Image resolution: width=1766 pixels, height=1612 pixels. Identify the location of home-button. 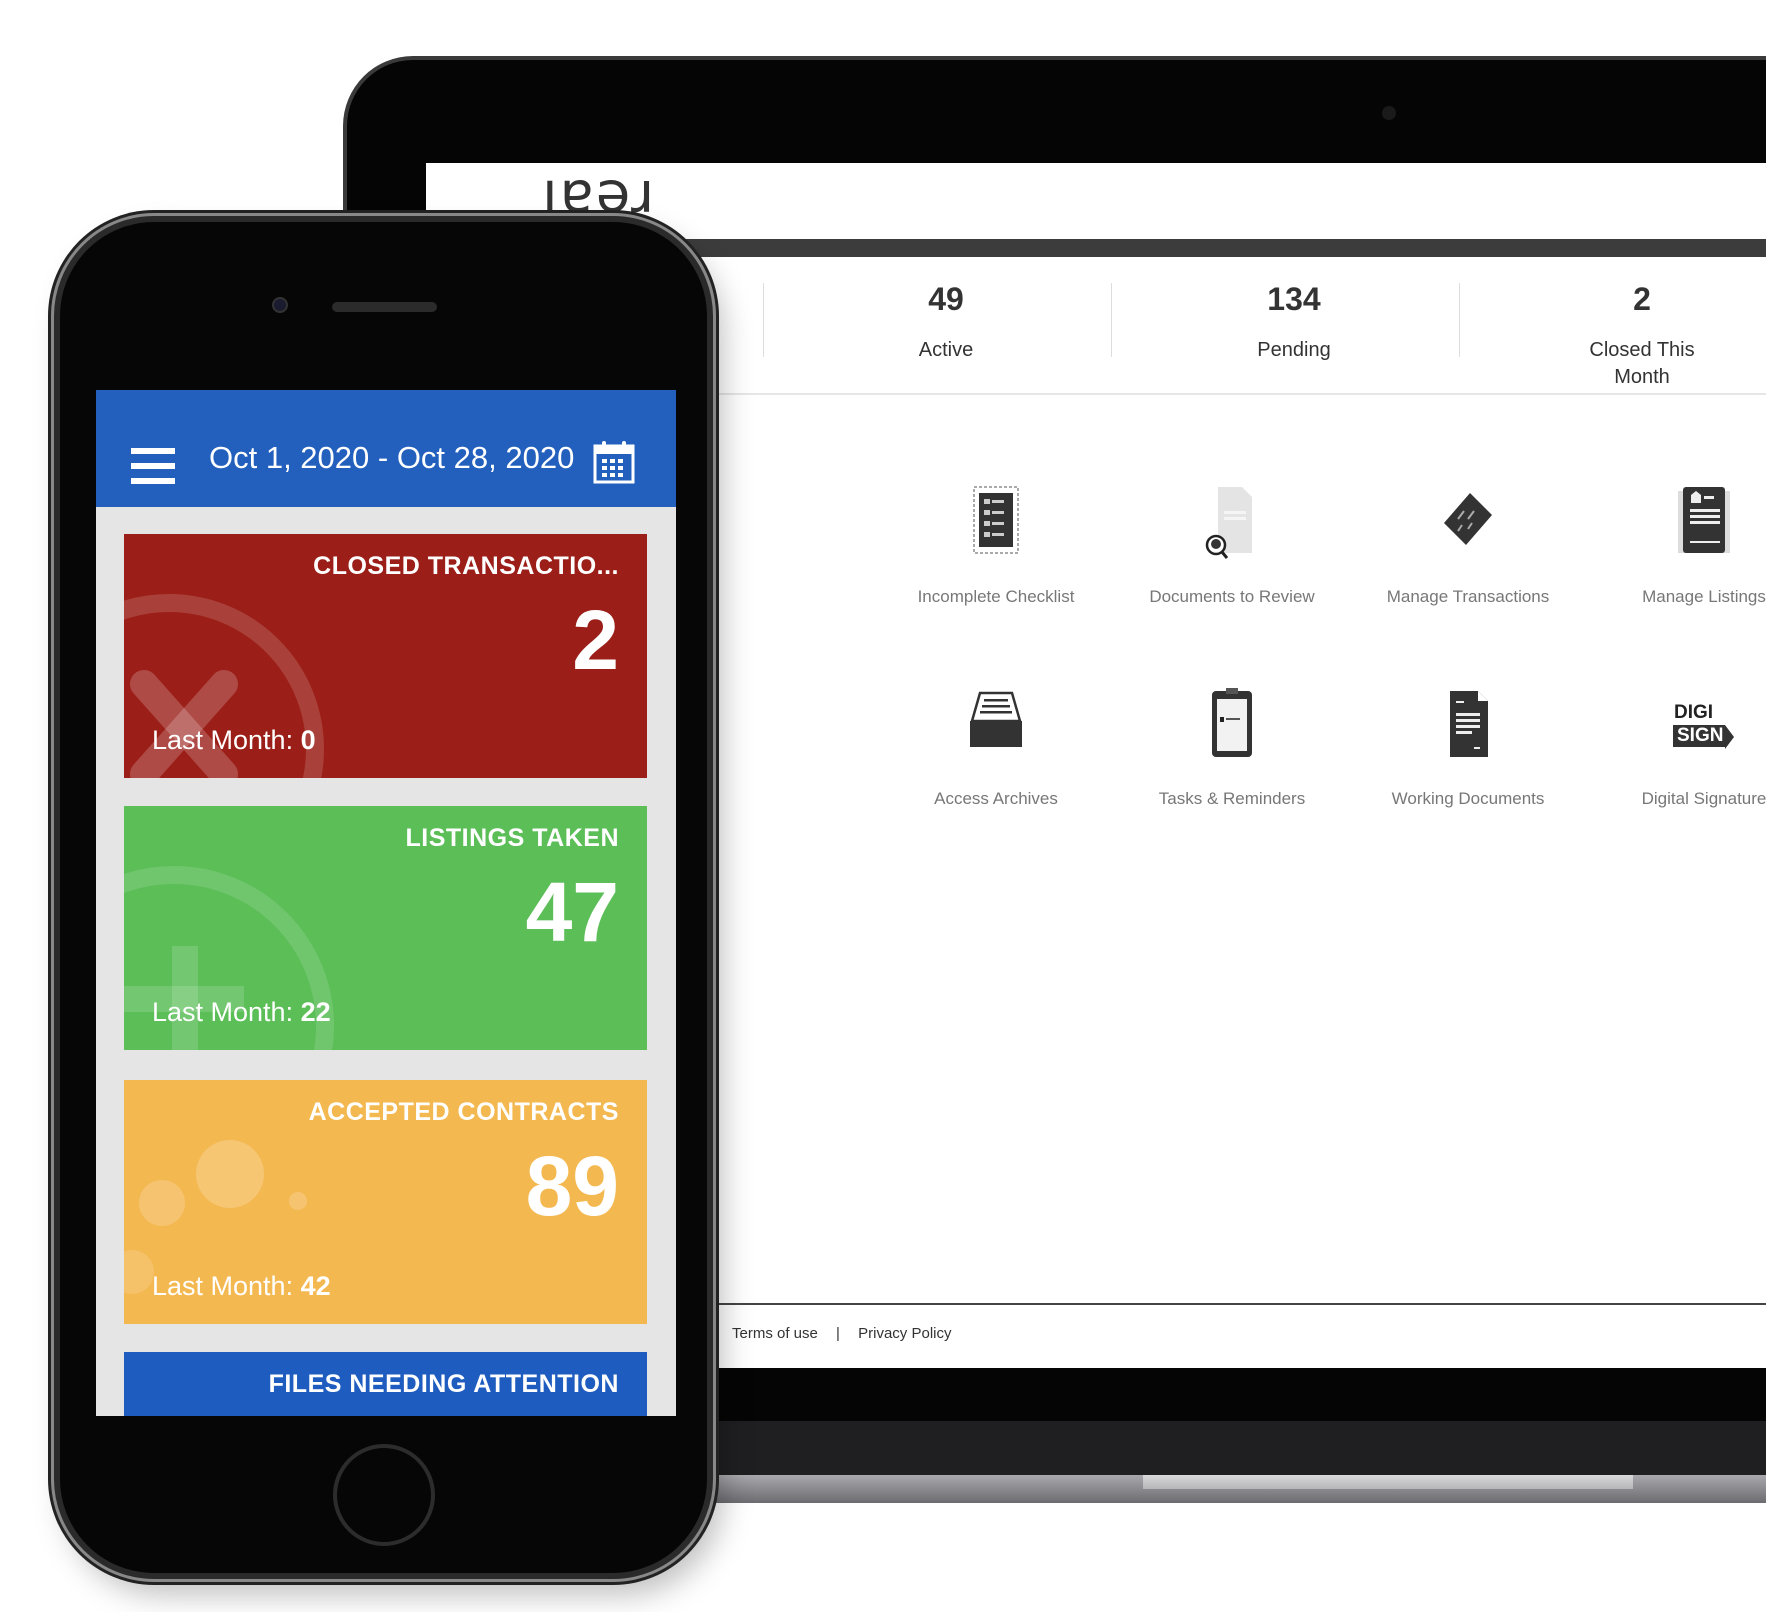
(384, 1495).